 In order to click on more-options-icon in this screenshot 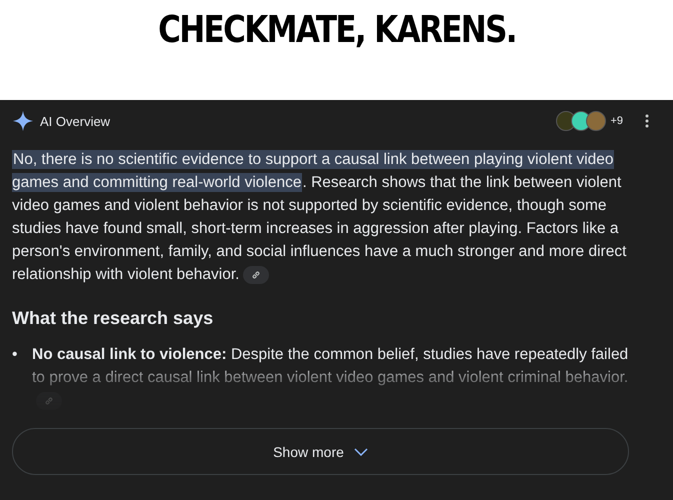, I will do `click(647, 121)`.